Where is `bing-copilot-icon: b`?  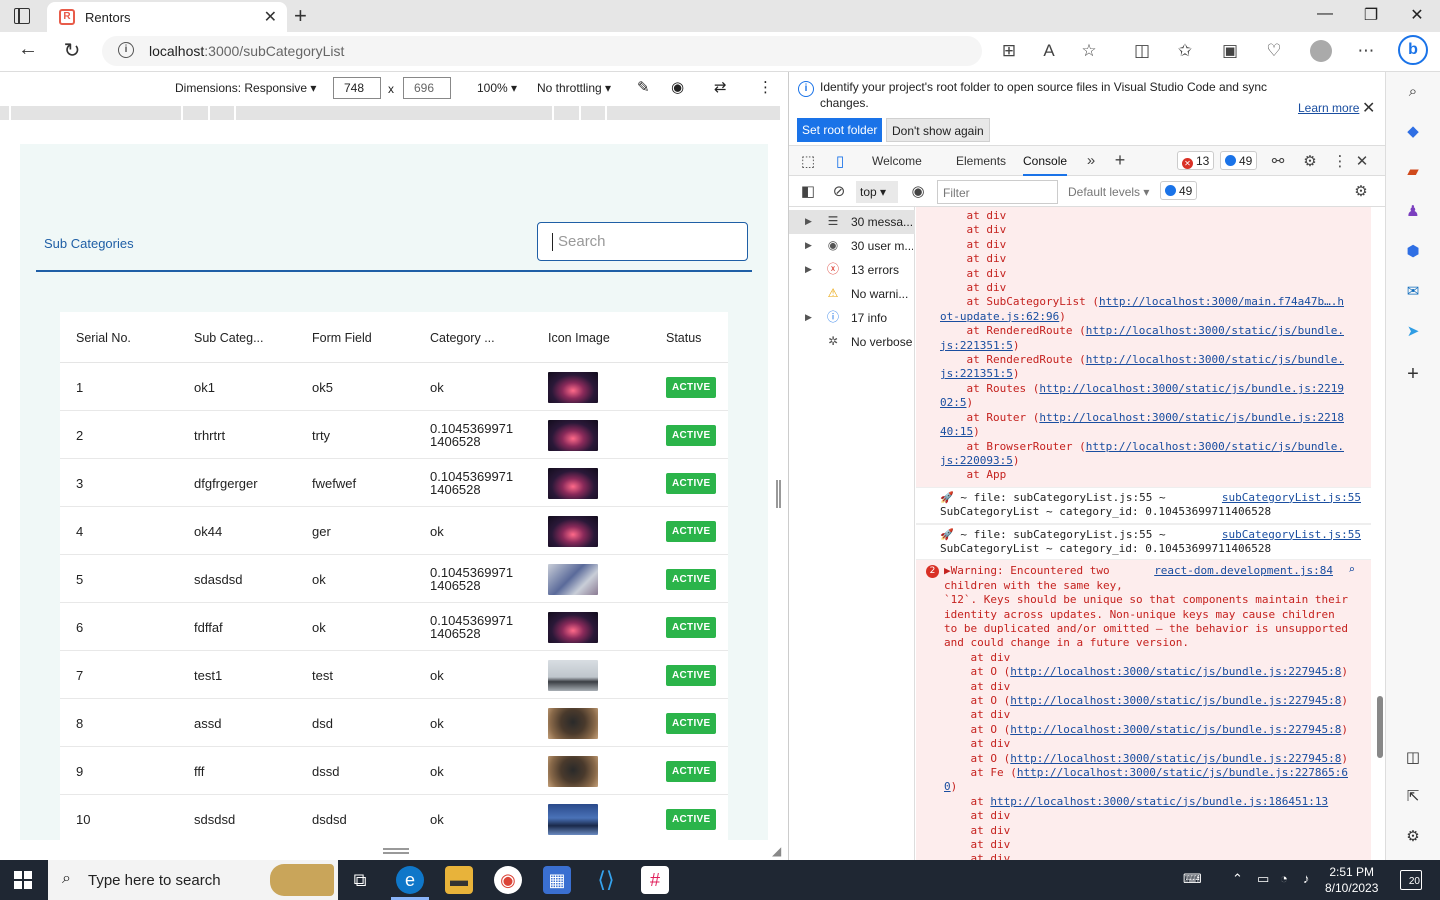 bing-copilot-icon: b is located at coordinates (1413, 50).